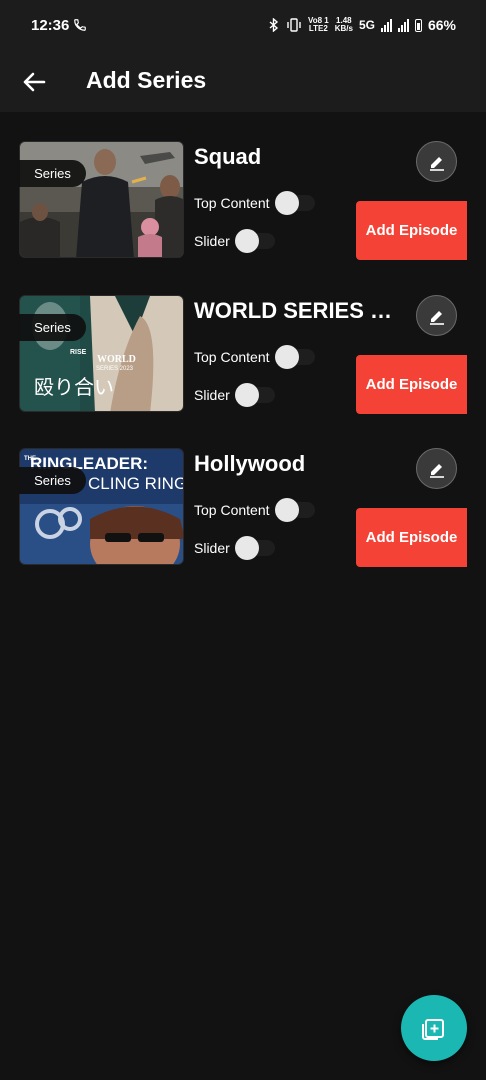 This screenshot has height=1080, width=486. What do you see at coordinates (50, 25) in the screenshot?
I see `status-time: 12:36` at bounding box center [50, 25].